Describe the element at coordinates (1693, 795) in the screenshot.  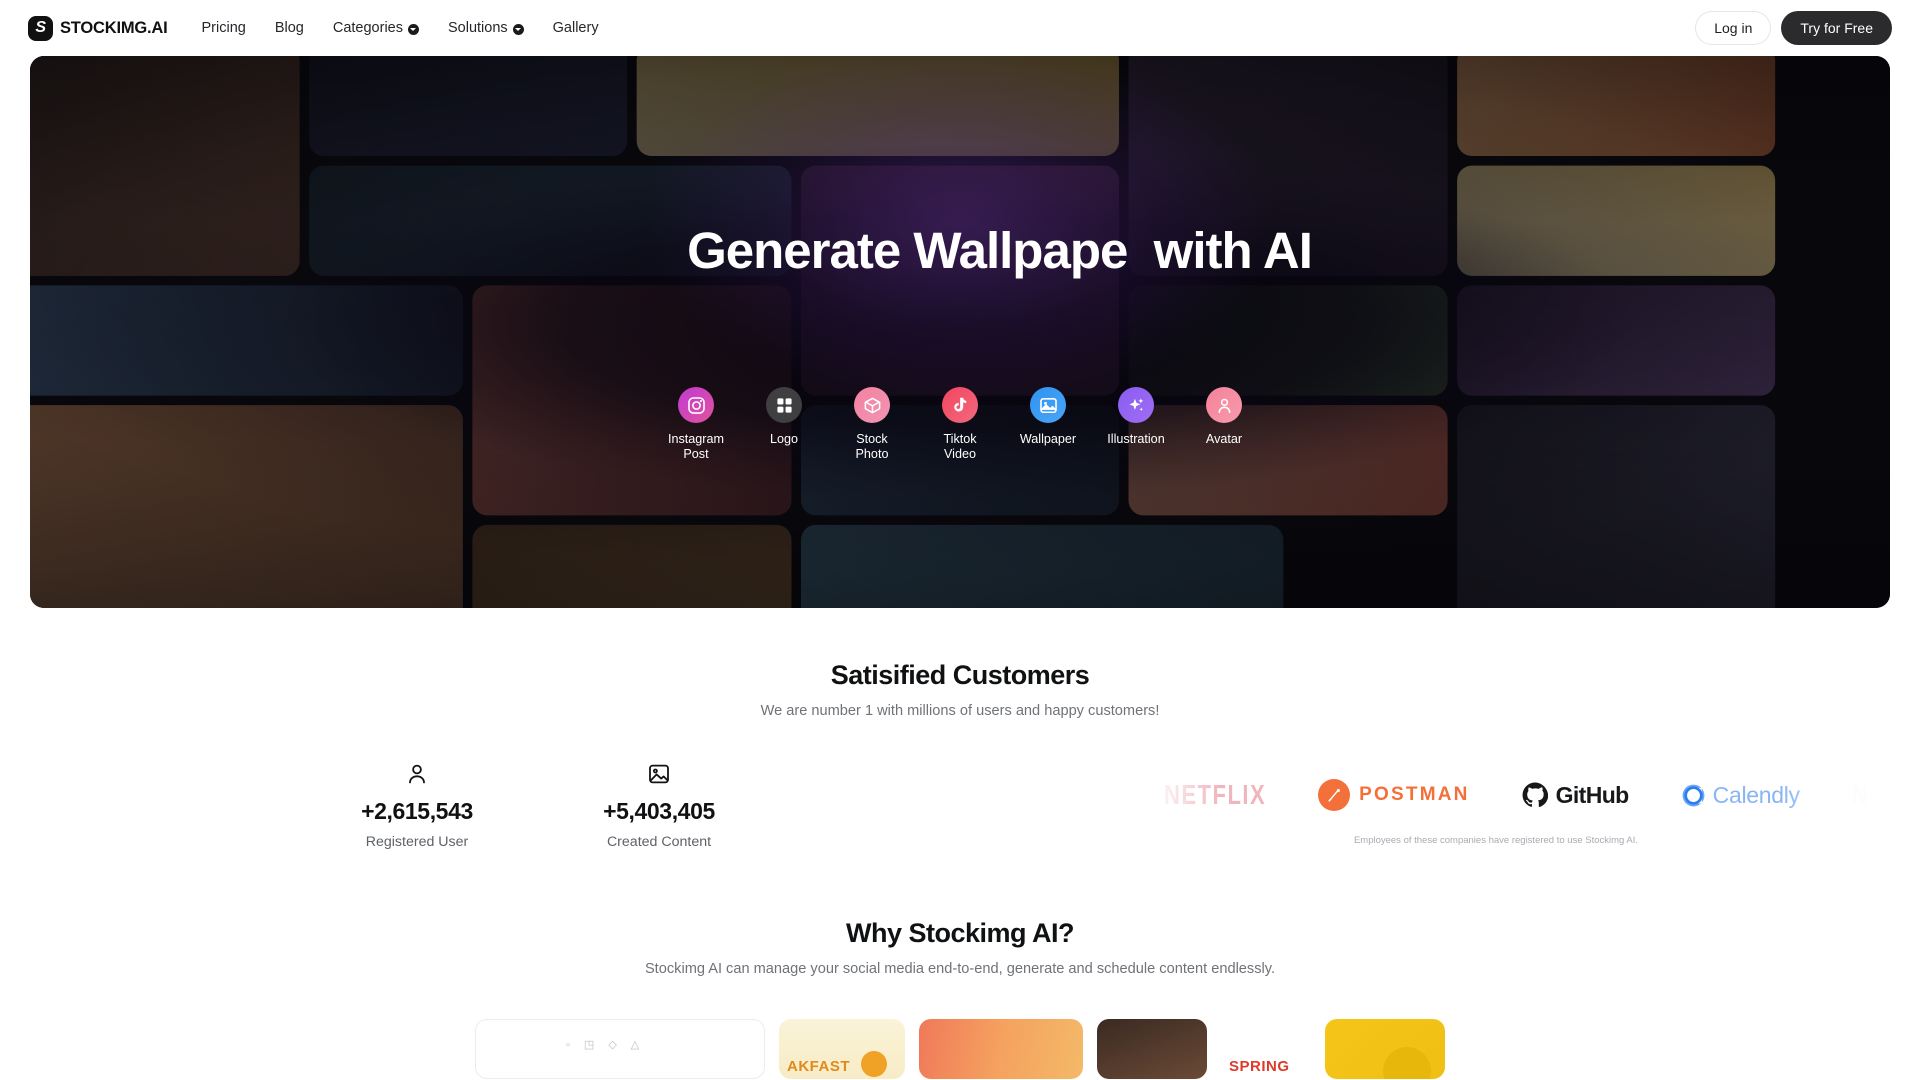
I see `calendly-icon` at that location.